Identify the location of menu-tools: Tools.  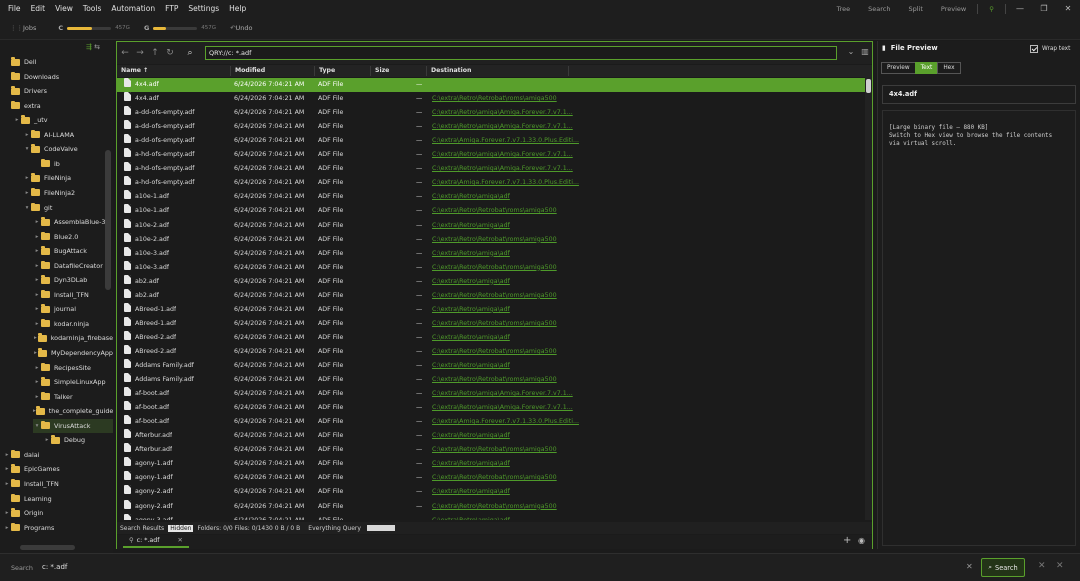
(92, 8).